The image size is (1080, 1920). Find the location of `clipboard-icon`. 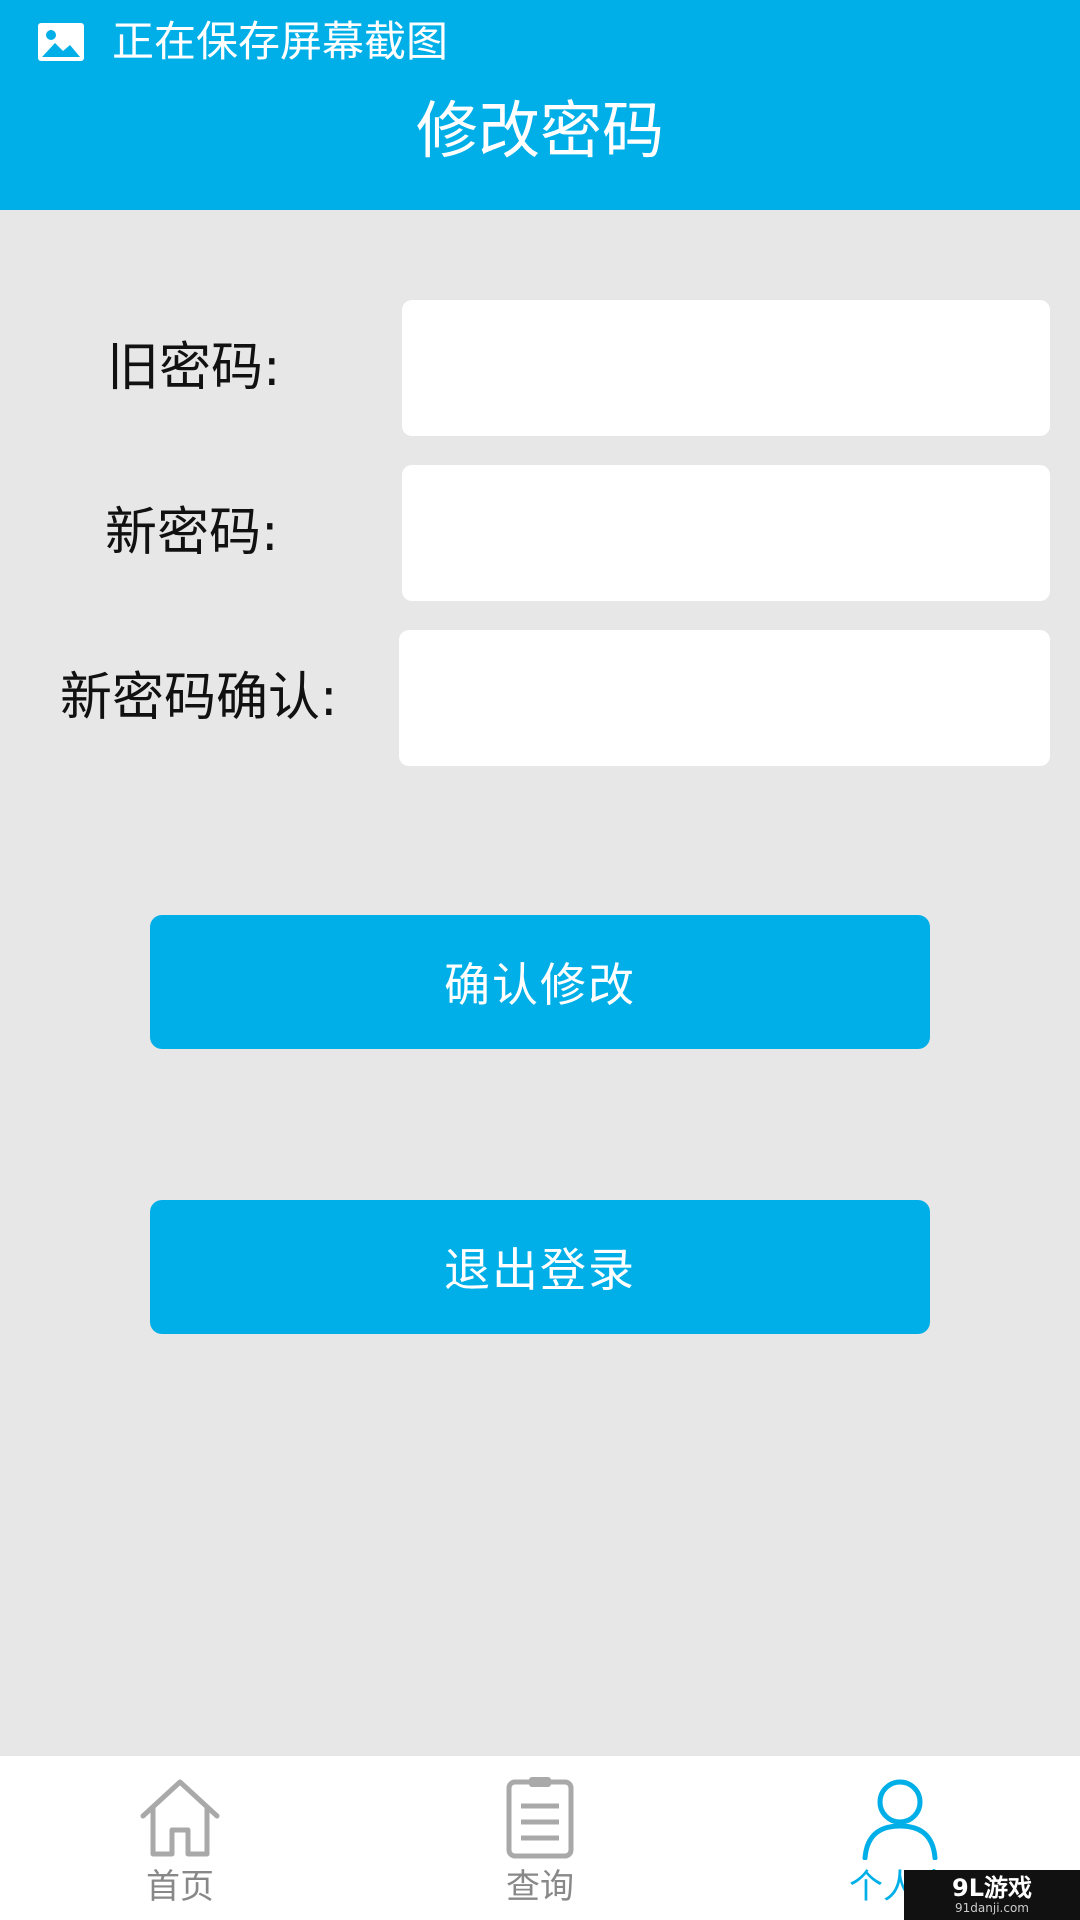

clipboard-icon is located at coordinates (540, 1818).